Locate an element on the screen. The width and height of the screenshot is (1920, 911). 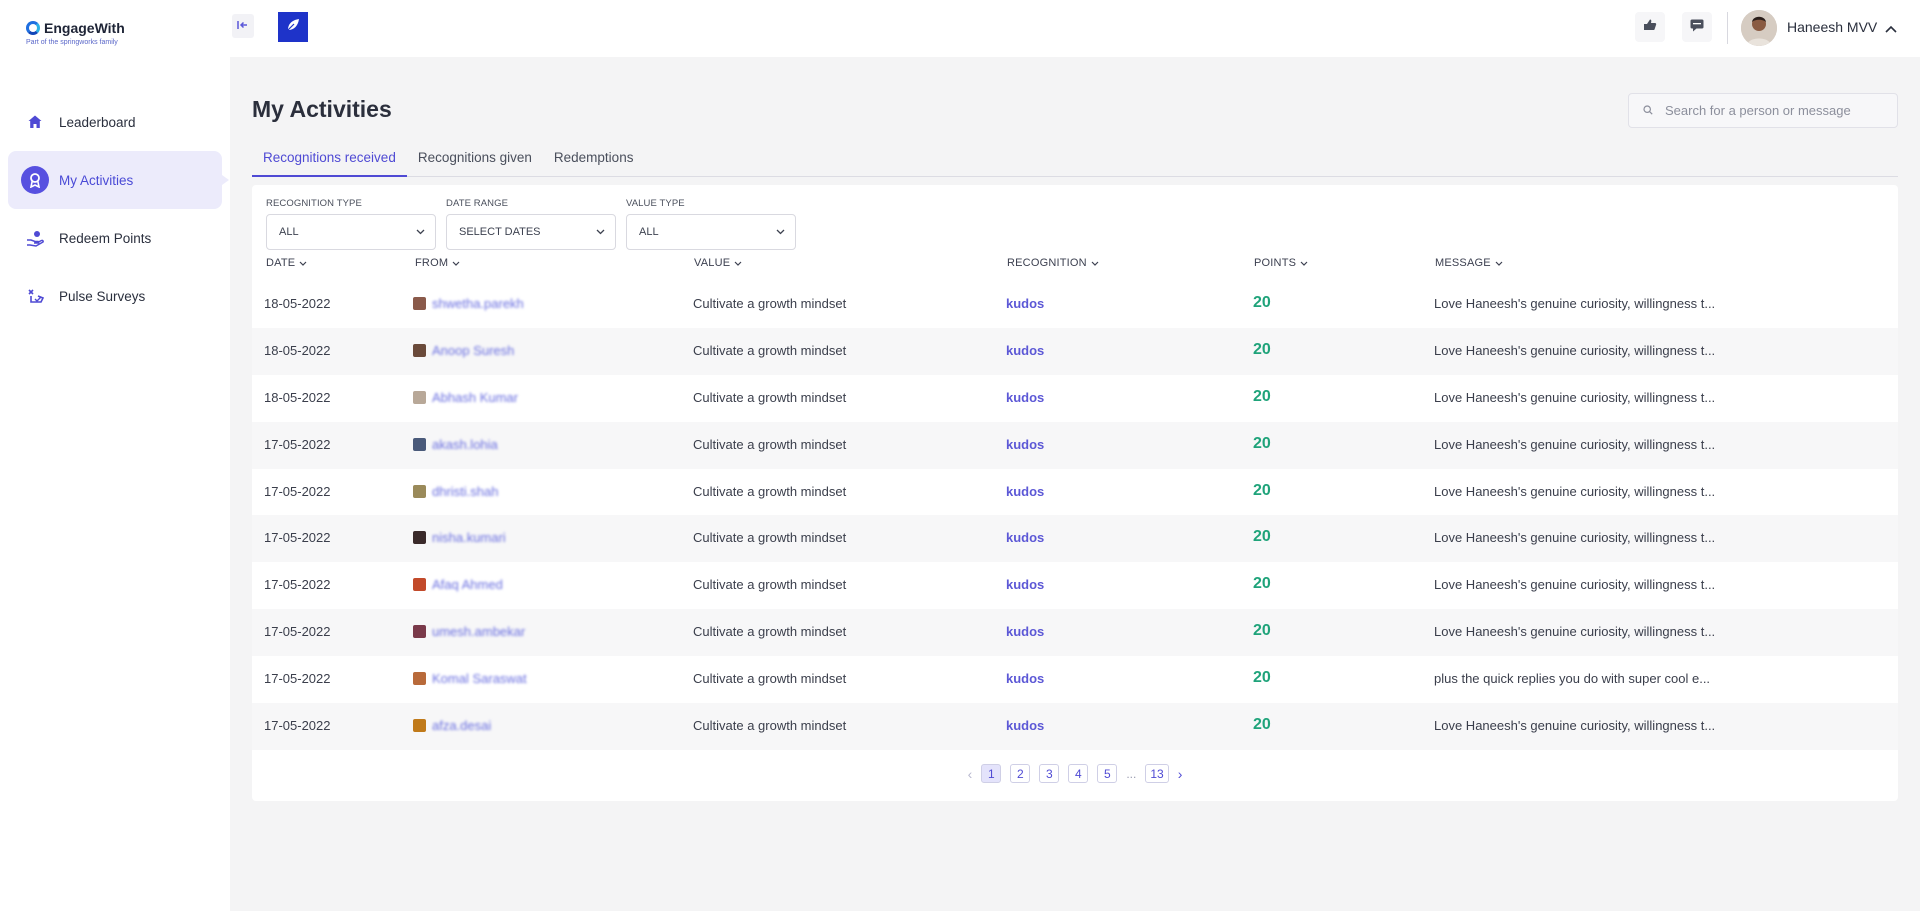
column-header-from: FROM is located at coordinates (437, 263).